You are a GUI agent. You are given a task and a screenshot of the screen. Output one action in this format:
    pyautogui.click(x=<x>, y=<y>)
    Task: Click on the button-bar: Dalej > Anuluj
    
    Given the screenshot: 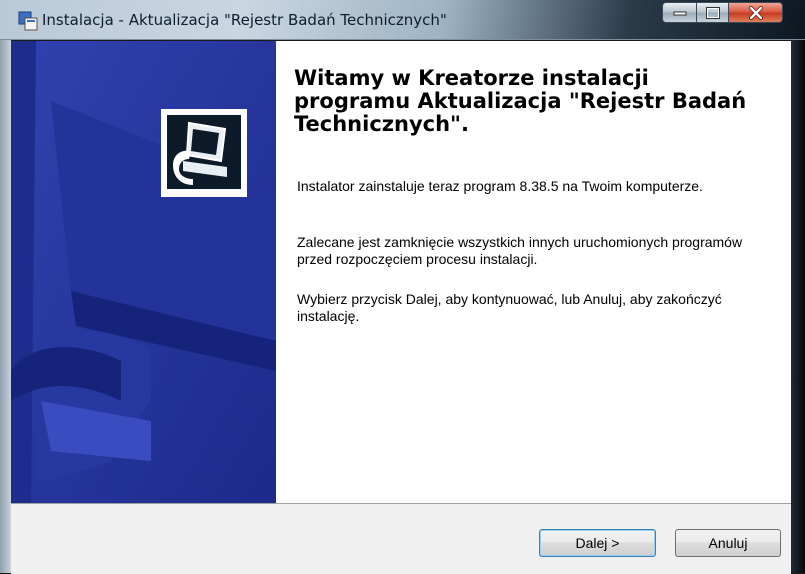 What is the action you would take?
    pyautogui.click(x=401, y=538)
    